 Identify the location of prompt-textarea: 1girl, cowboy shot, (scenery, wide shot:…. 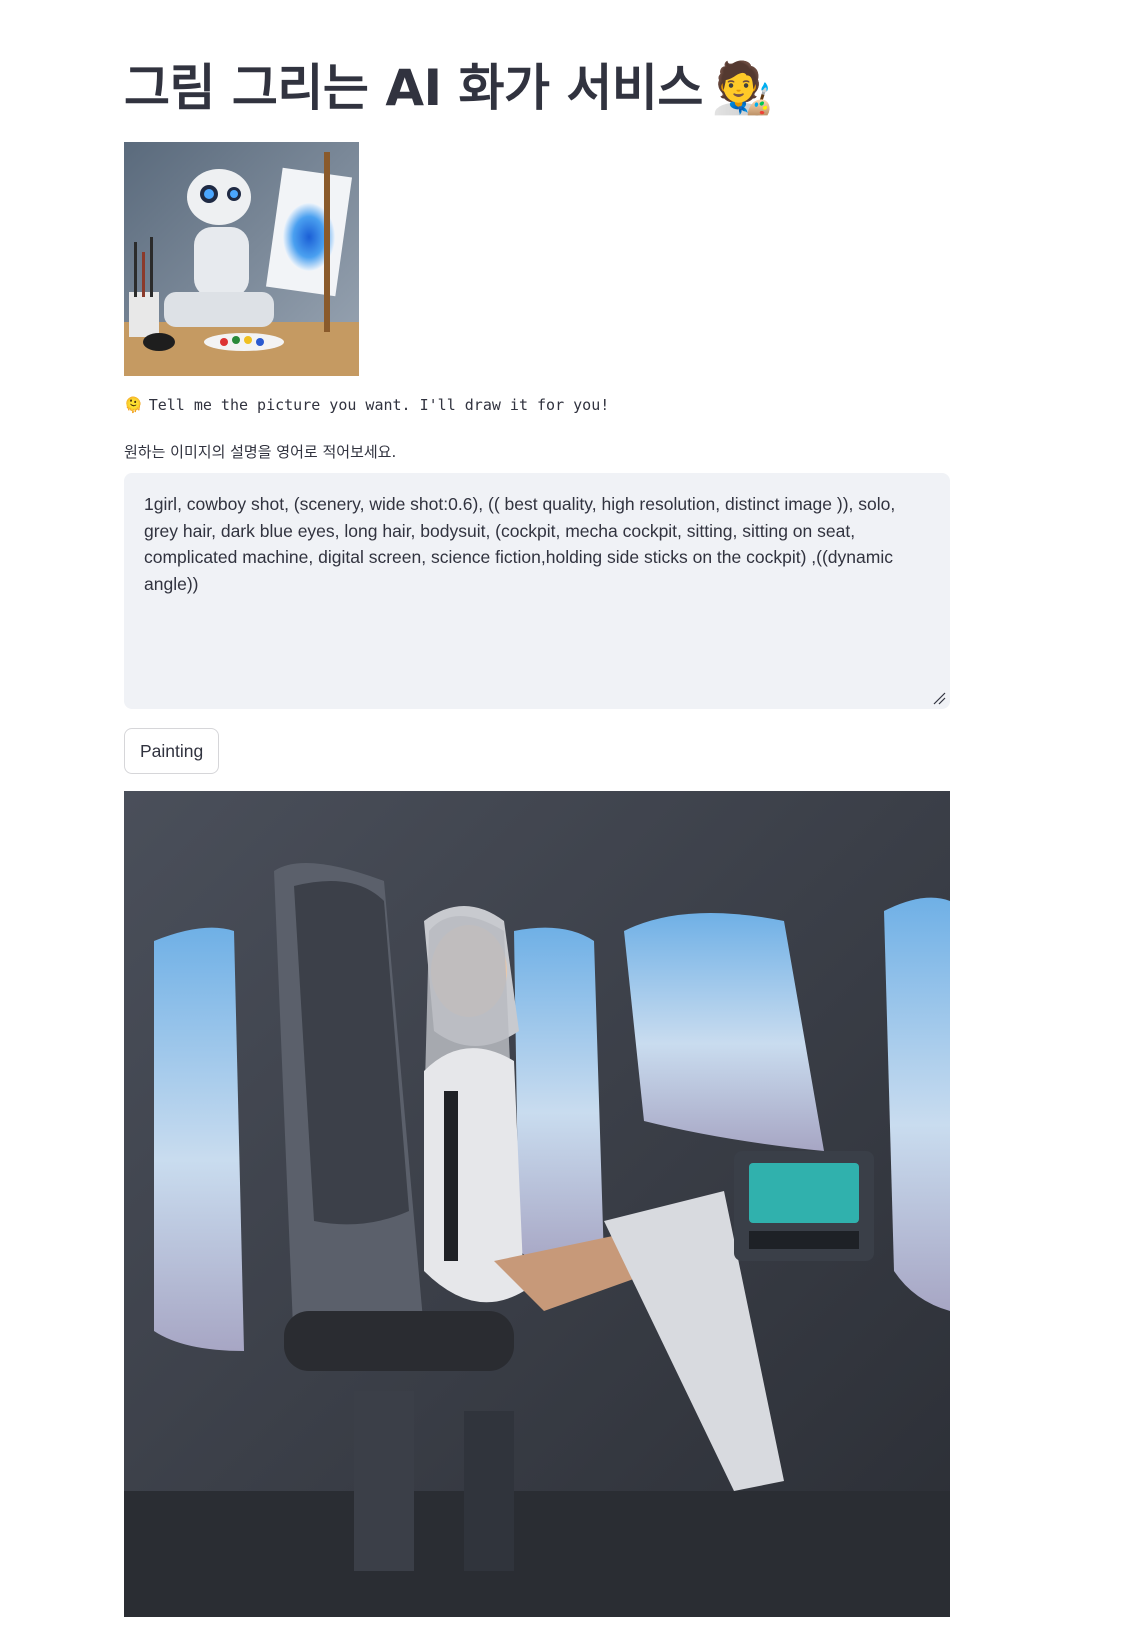
(537, 591).